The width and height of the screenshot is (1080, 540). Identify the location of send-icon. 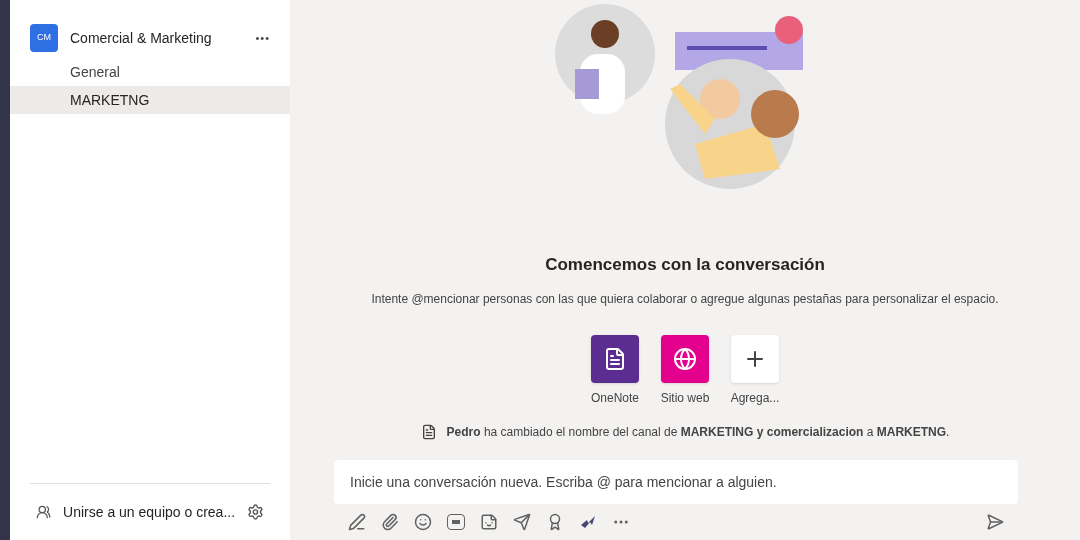
(995, 522).